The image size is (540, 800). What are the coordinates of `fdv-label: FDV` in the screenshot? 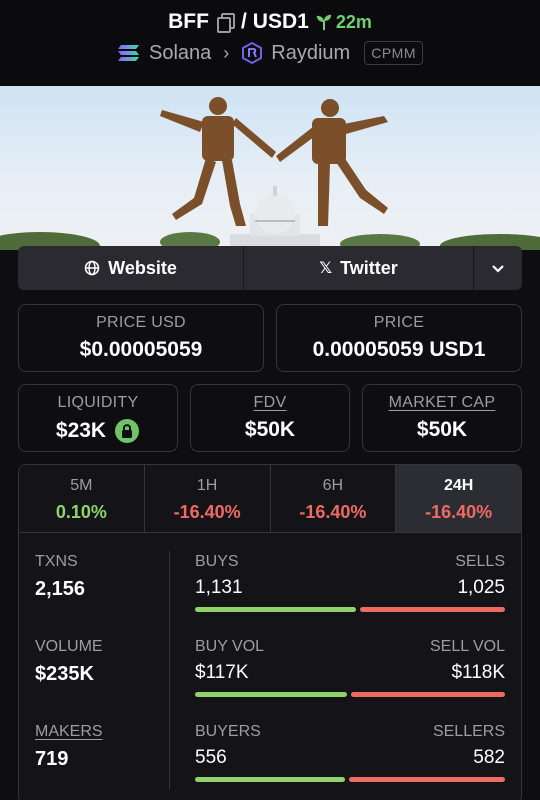 It's located at (270, 403).